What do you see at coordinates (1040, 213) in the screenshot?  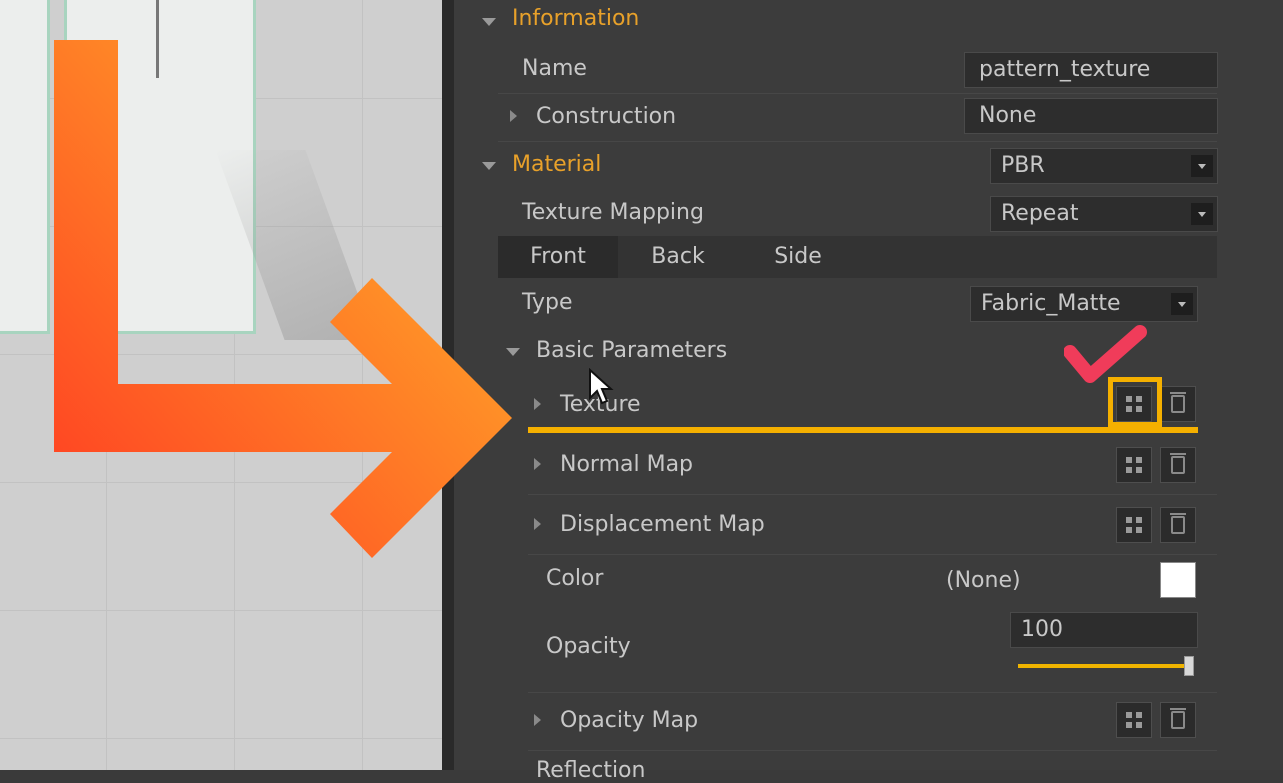 I see `texture-mapping-value: Repeat` at bounding box center [1040, 213].